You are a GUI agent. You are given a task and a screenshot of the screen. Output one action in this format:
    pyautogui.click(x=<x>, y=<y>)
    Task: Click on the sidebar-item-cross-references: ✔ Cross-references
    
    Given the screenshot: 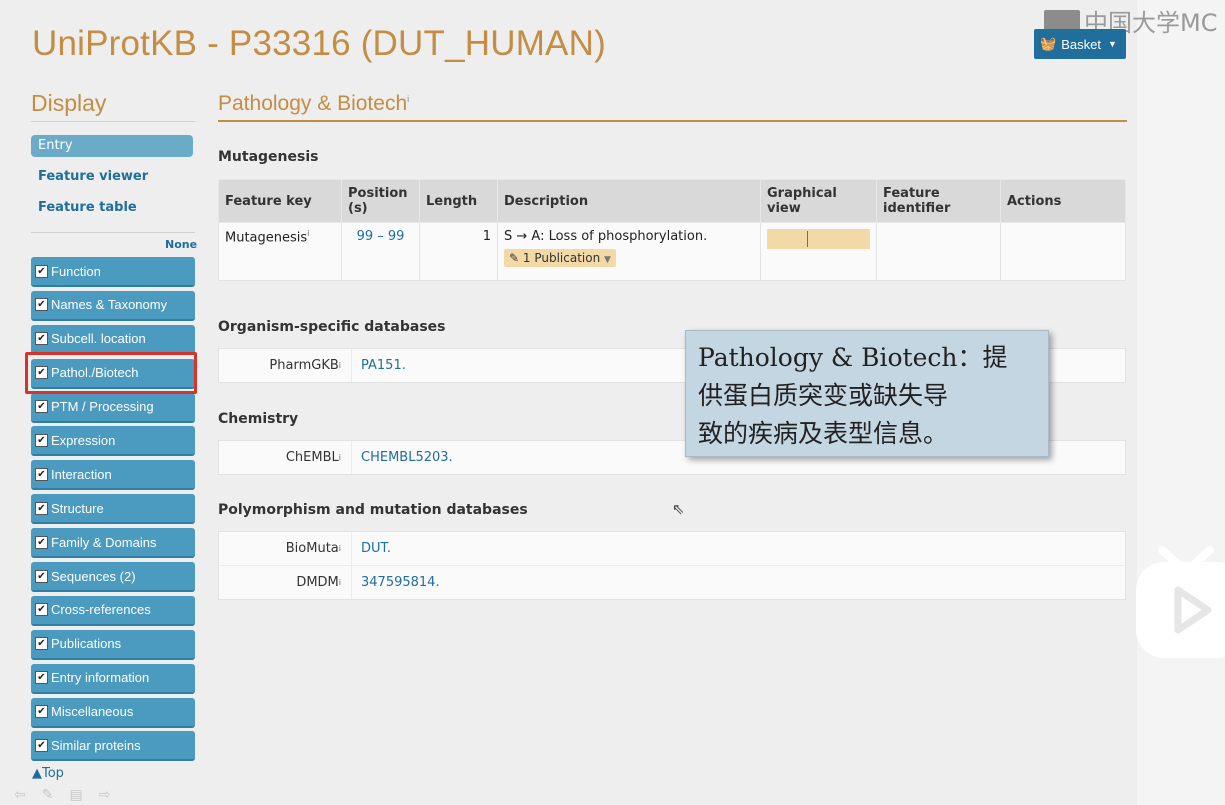 What is the action you would take?
    pyautogui.click(x=113, y=610)
    